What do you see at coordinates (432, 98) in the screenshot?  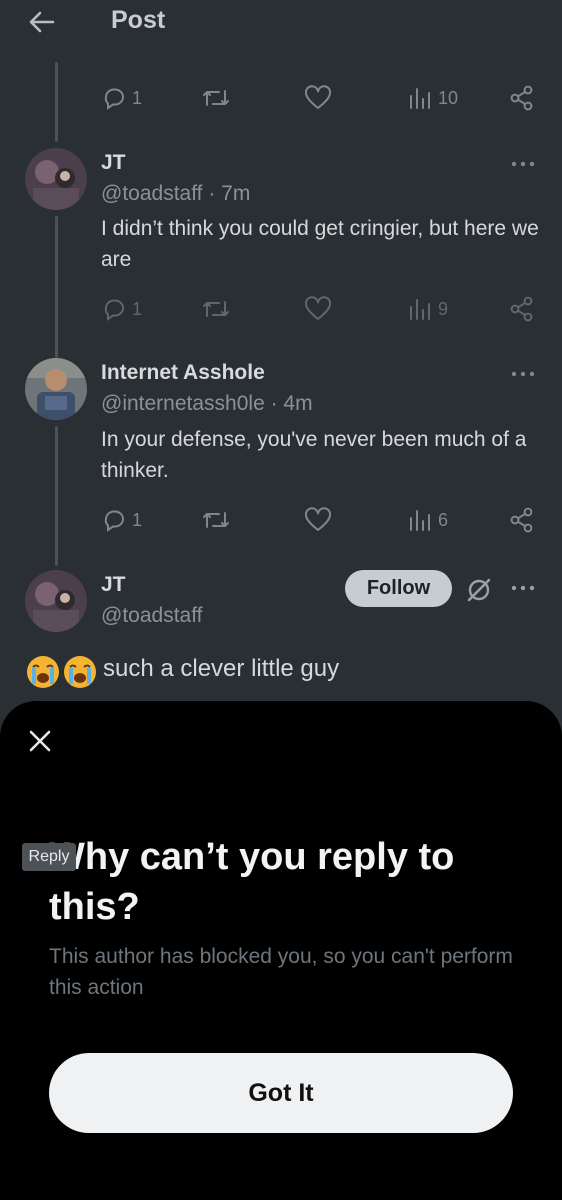 I see `views-button: 10` at bounding box center [432, 98].